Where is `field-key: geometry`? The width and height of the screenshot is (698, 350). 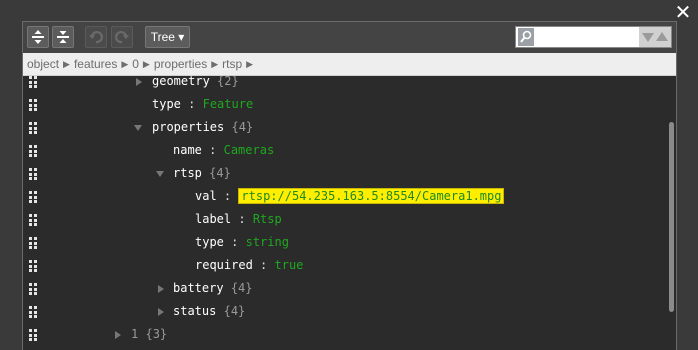
field-key: geometry is located at coordinates (181, 82).